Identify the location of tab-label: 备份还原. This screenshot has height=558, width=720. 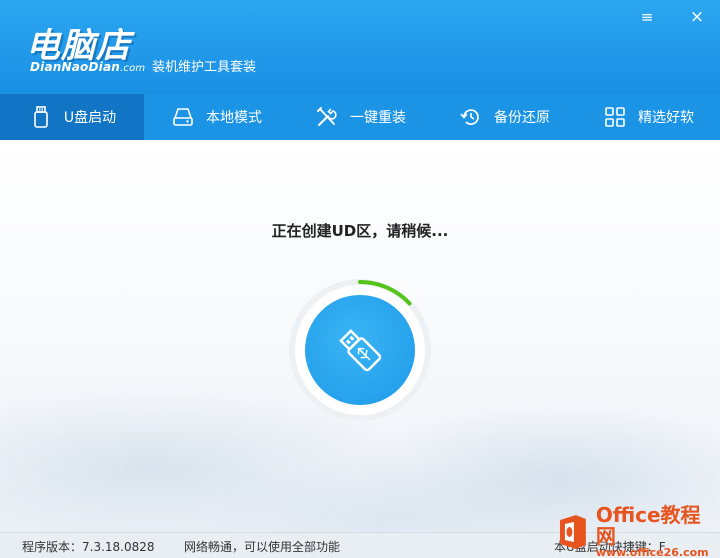
(522, 118).